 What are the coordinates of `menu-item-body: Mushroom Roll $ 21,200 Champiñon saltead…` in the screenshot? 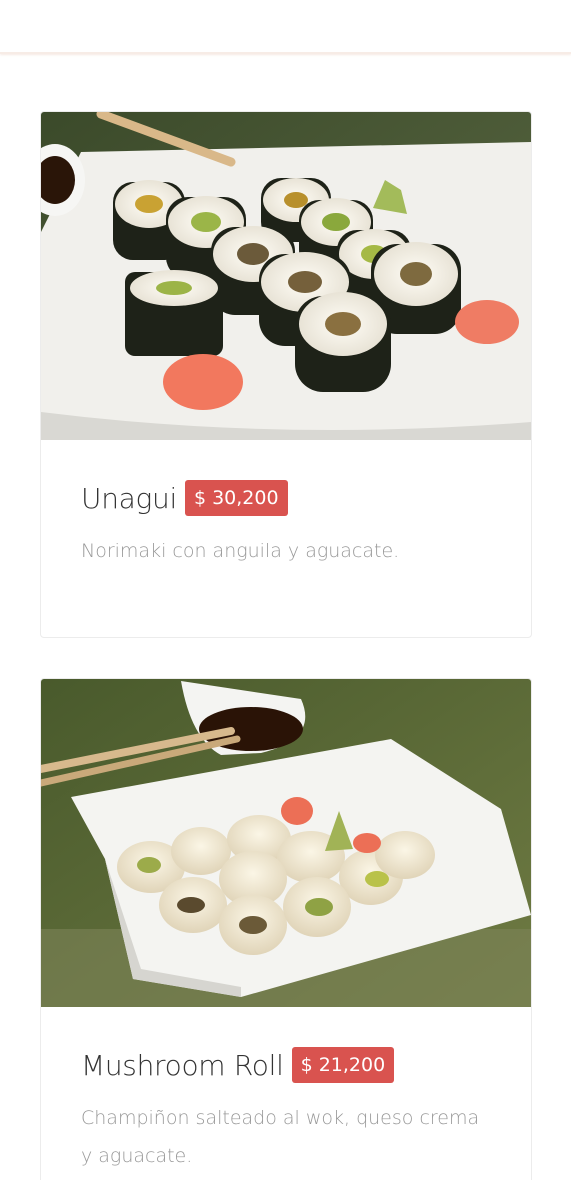 It's located at (286, 1091).